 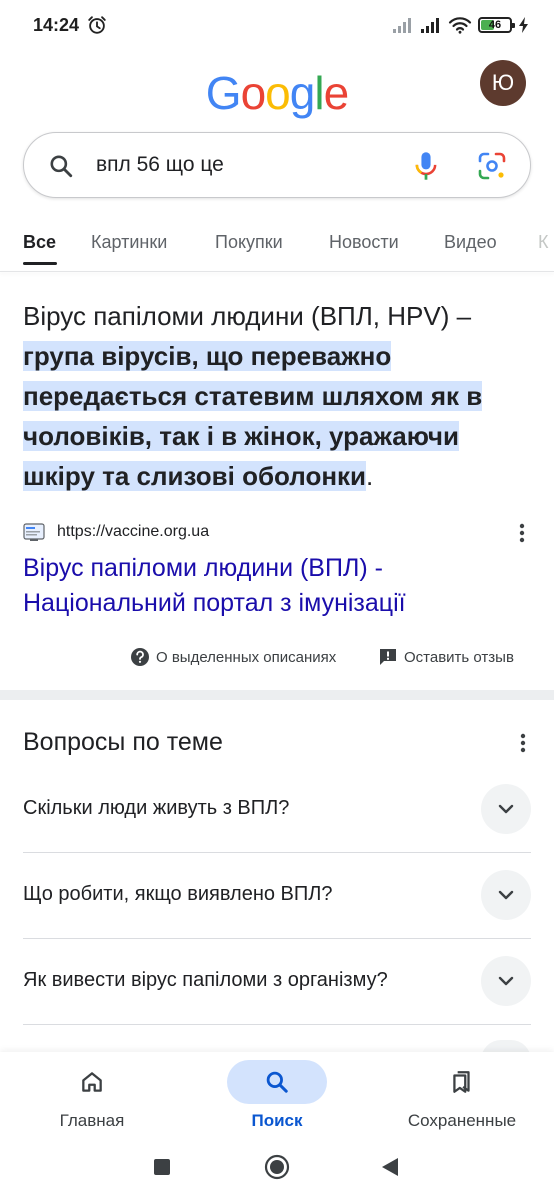 I want to click on wifi-icon, so click(x=460, y=25).